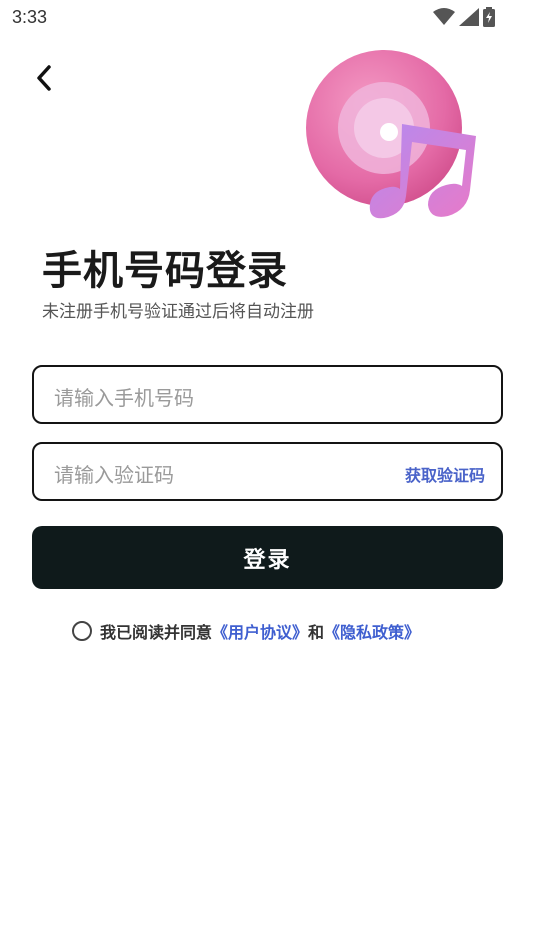 Image resolution: width=535 pixels, height=951 pixels. What do you see at coordinates (445, 474) in the screenshot?
I see `get-code-button: 获取验证码` at bounding box center [445, 474].